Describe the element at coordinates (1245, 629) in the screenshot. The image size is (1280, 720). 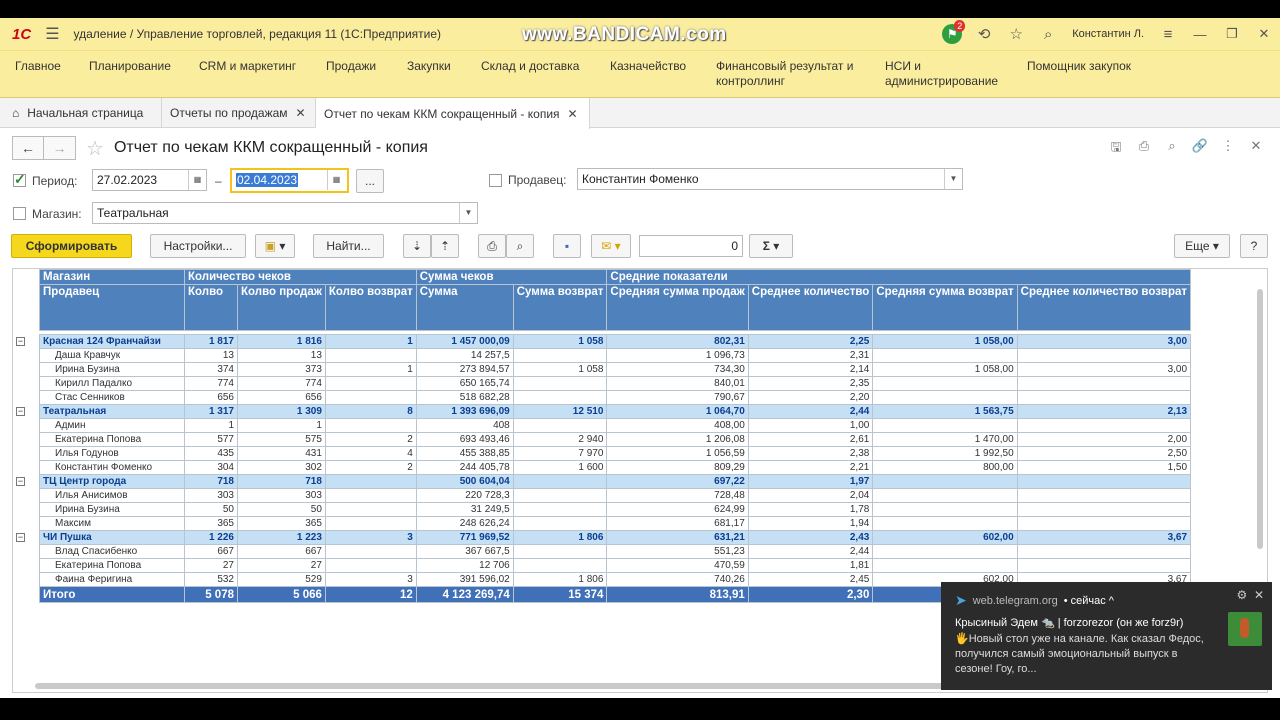
I see `toast-thumbnail` at that location.